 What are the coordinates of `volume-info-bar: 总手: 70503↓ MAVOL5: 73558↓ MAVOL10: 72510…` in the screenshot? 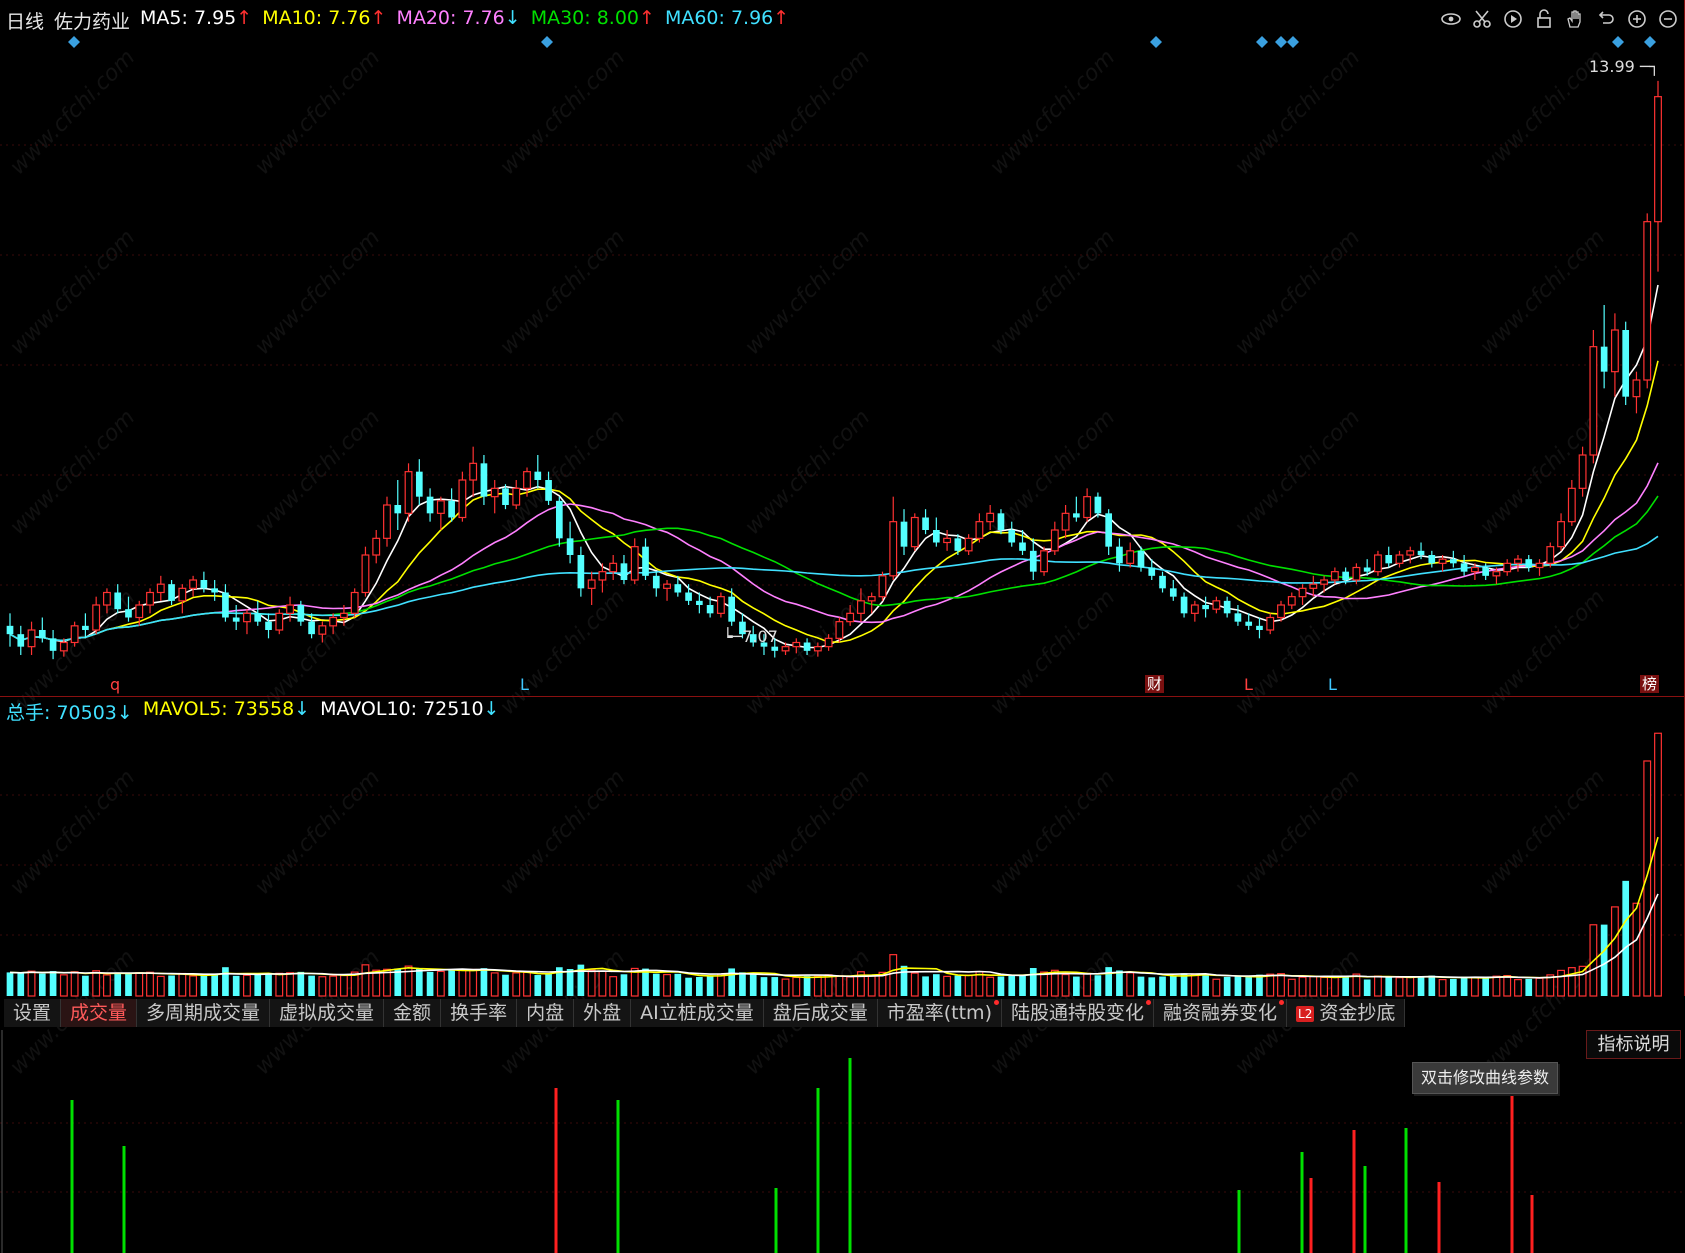 It's located at (252, 711).